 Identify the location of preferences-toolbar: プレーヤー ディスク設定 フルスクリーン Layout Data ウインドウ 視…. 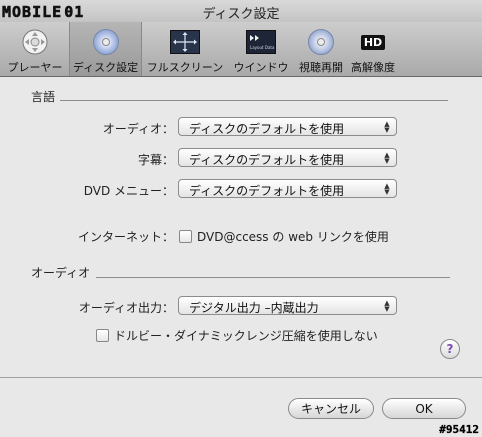
(241, 49).